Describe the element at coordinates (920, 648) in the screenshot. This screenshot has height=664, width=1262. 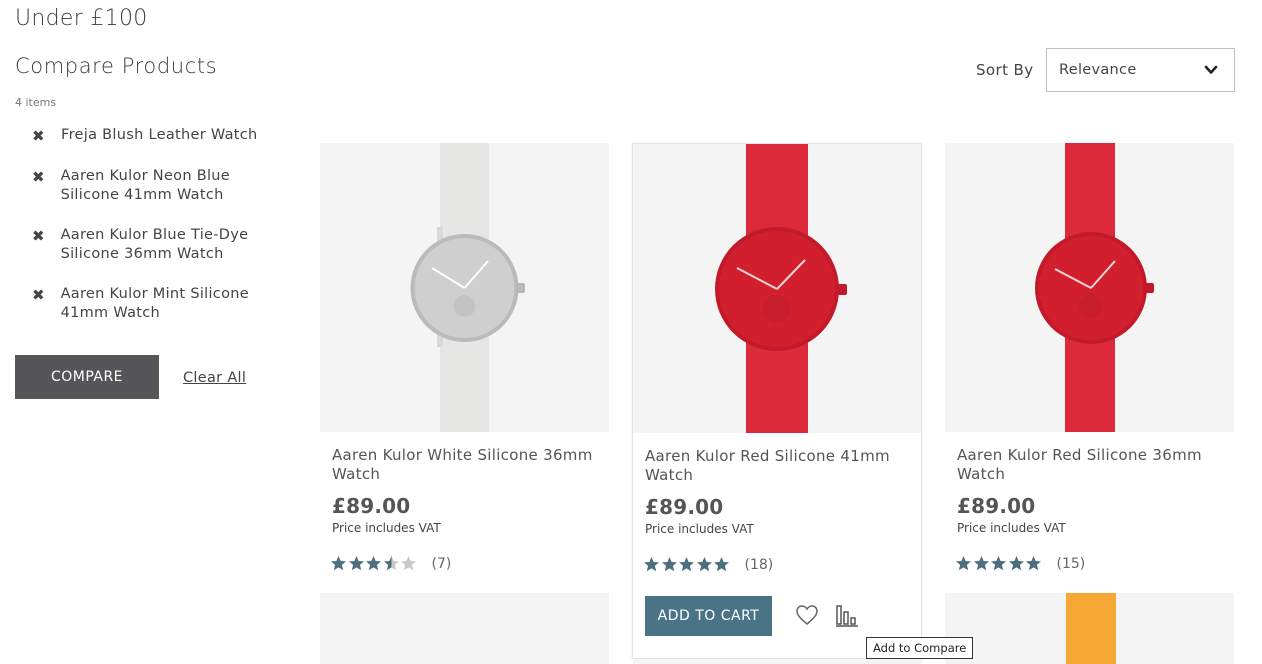
I see `add-to-compare-tooltip: Add to Compare` at that location.